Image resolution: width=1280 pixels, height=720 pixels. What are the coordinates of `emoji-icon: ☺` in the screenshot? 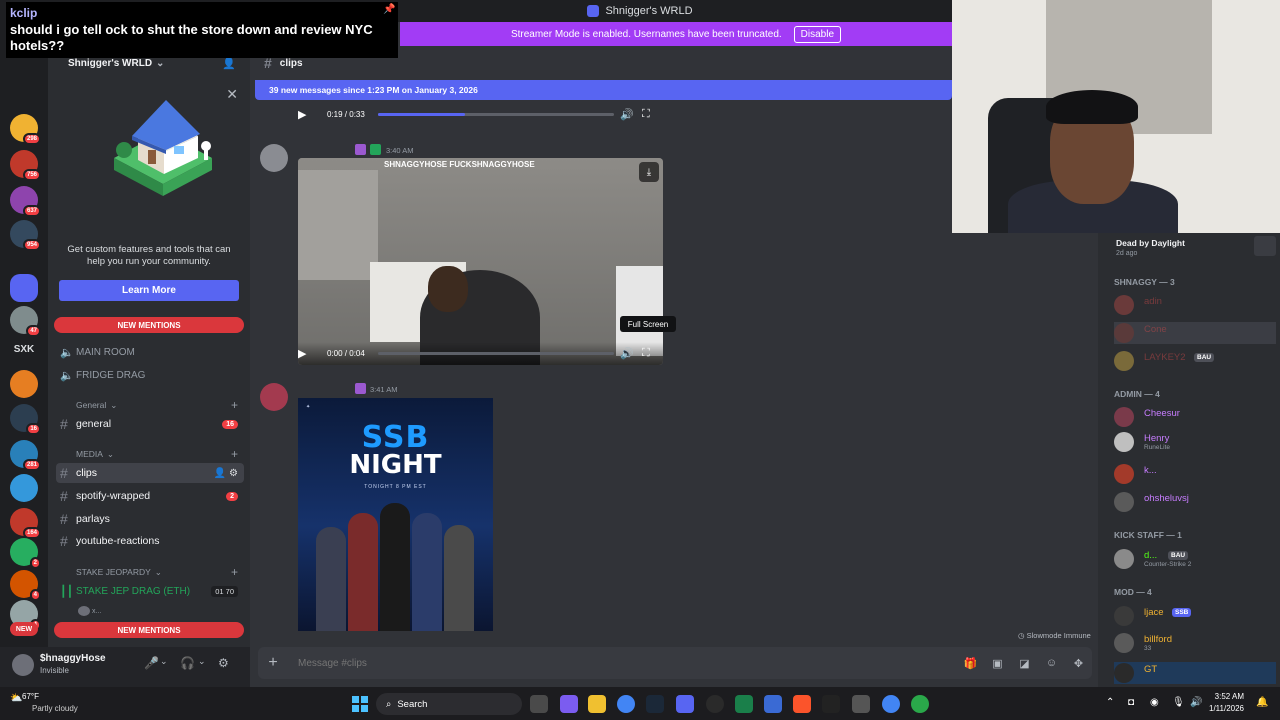 It's located at (1051, 663).